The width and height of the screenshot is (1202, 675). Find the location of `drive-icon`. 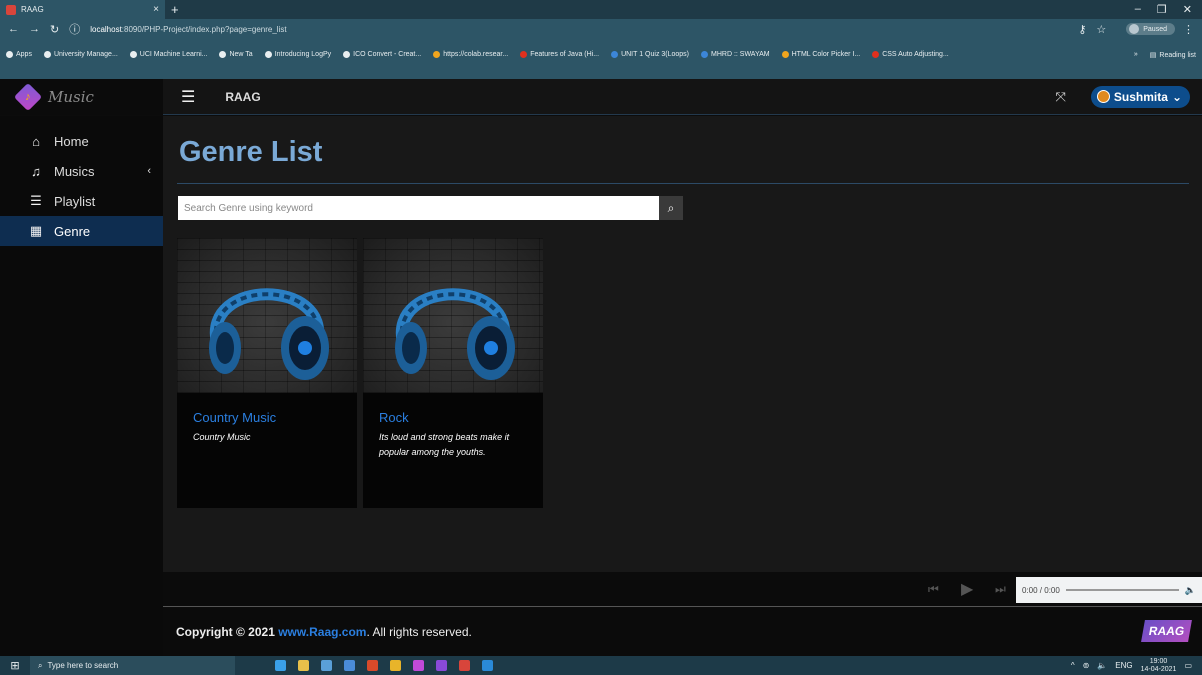

drive-icon is located at coordinates (785, 54).